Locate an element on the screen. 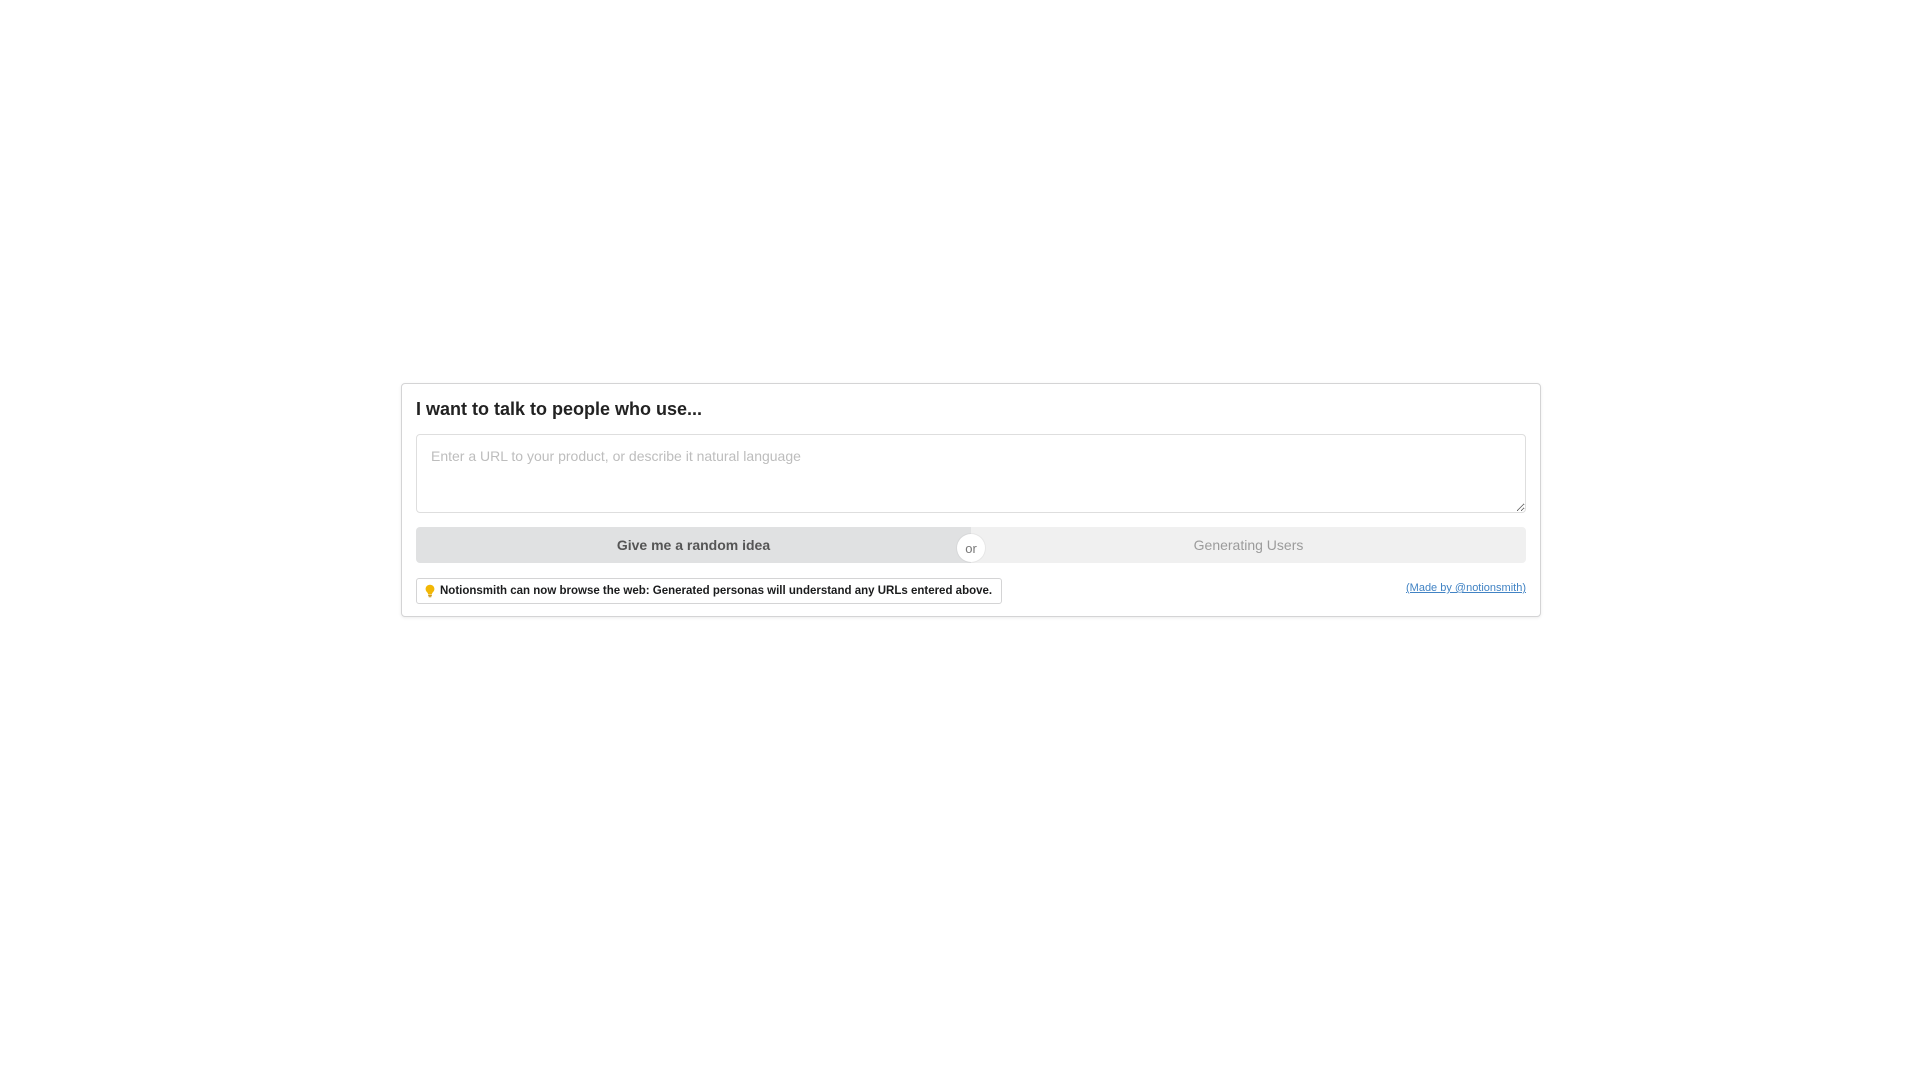 The image size is (1920, 1080). or-divider: or is located at coordinates (971, 548).